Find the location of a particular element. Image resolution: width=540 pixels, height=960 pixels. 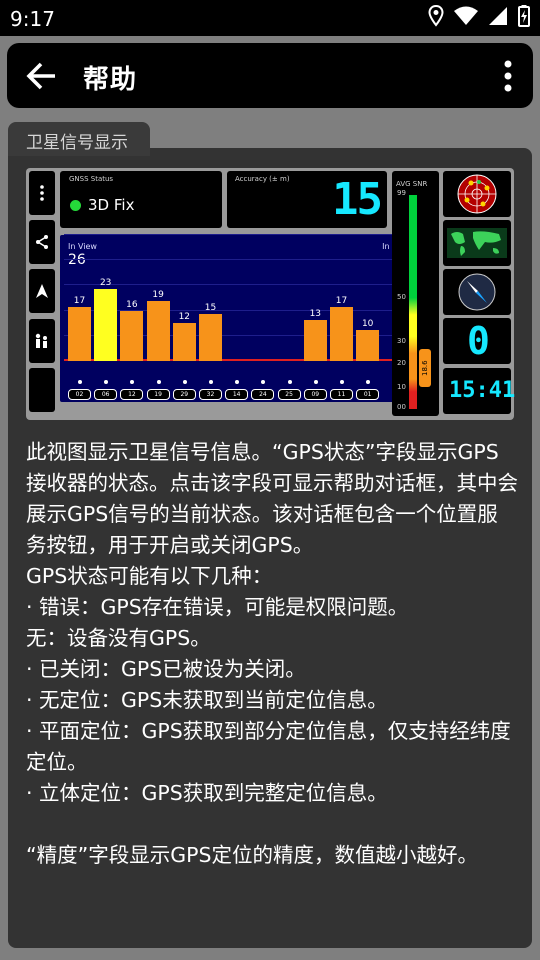

page-title: 帮助 is located at coordinates (110, 80).